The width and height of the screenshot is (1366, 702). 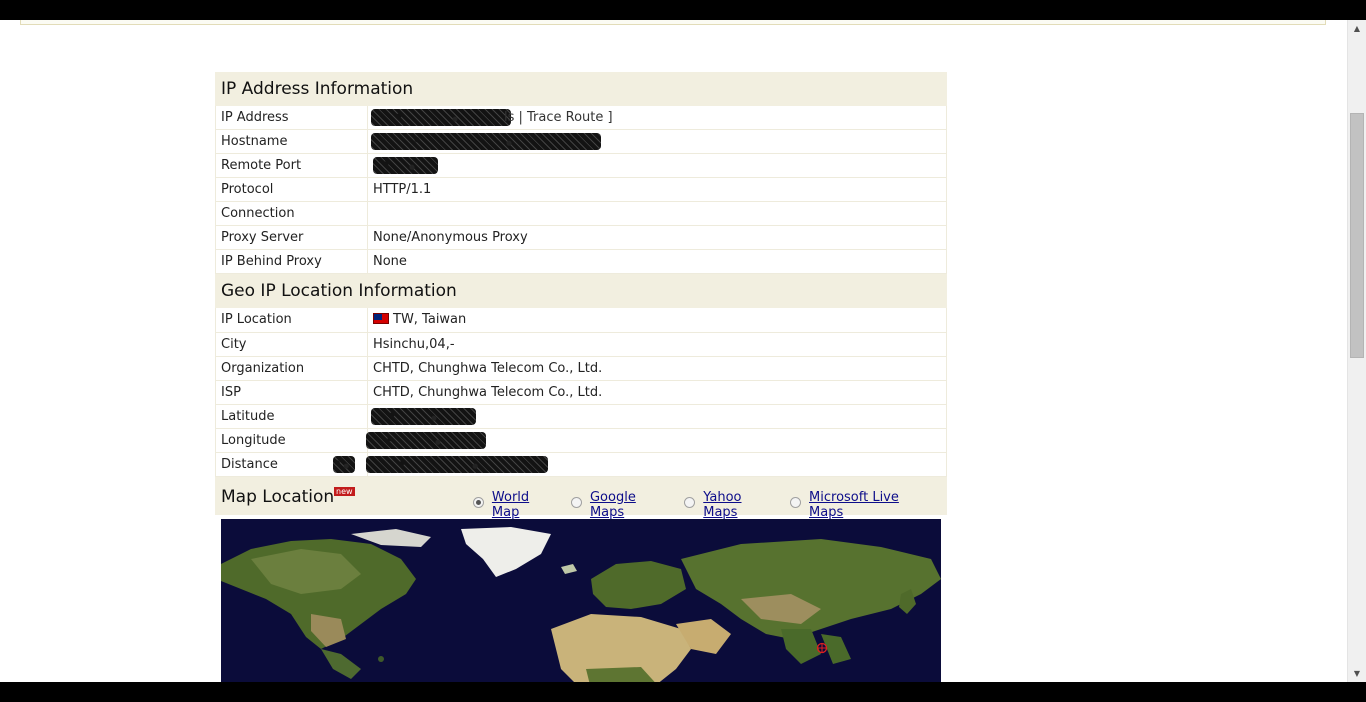 What do you see at coordinates (292, 416) in the screenshot?
I see `row-label: Latitude` at bounding box center [292, 416].